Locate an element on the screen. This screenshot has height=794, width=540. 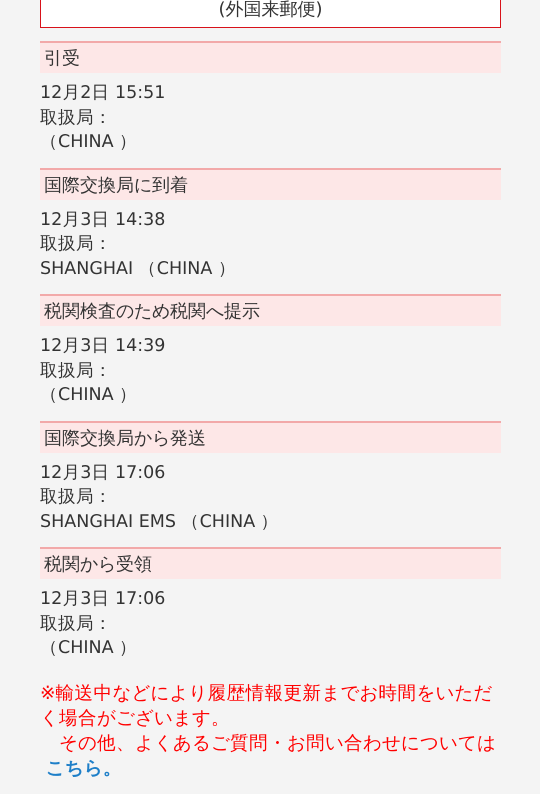
status-header: 税関から受領 is located at coordinates (270, 563).